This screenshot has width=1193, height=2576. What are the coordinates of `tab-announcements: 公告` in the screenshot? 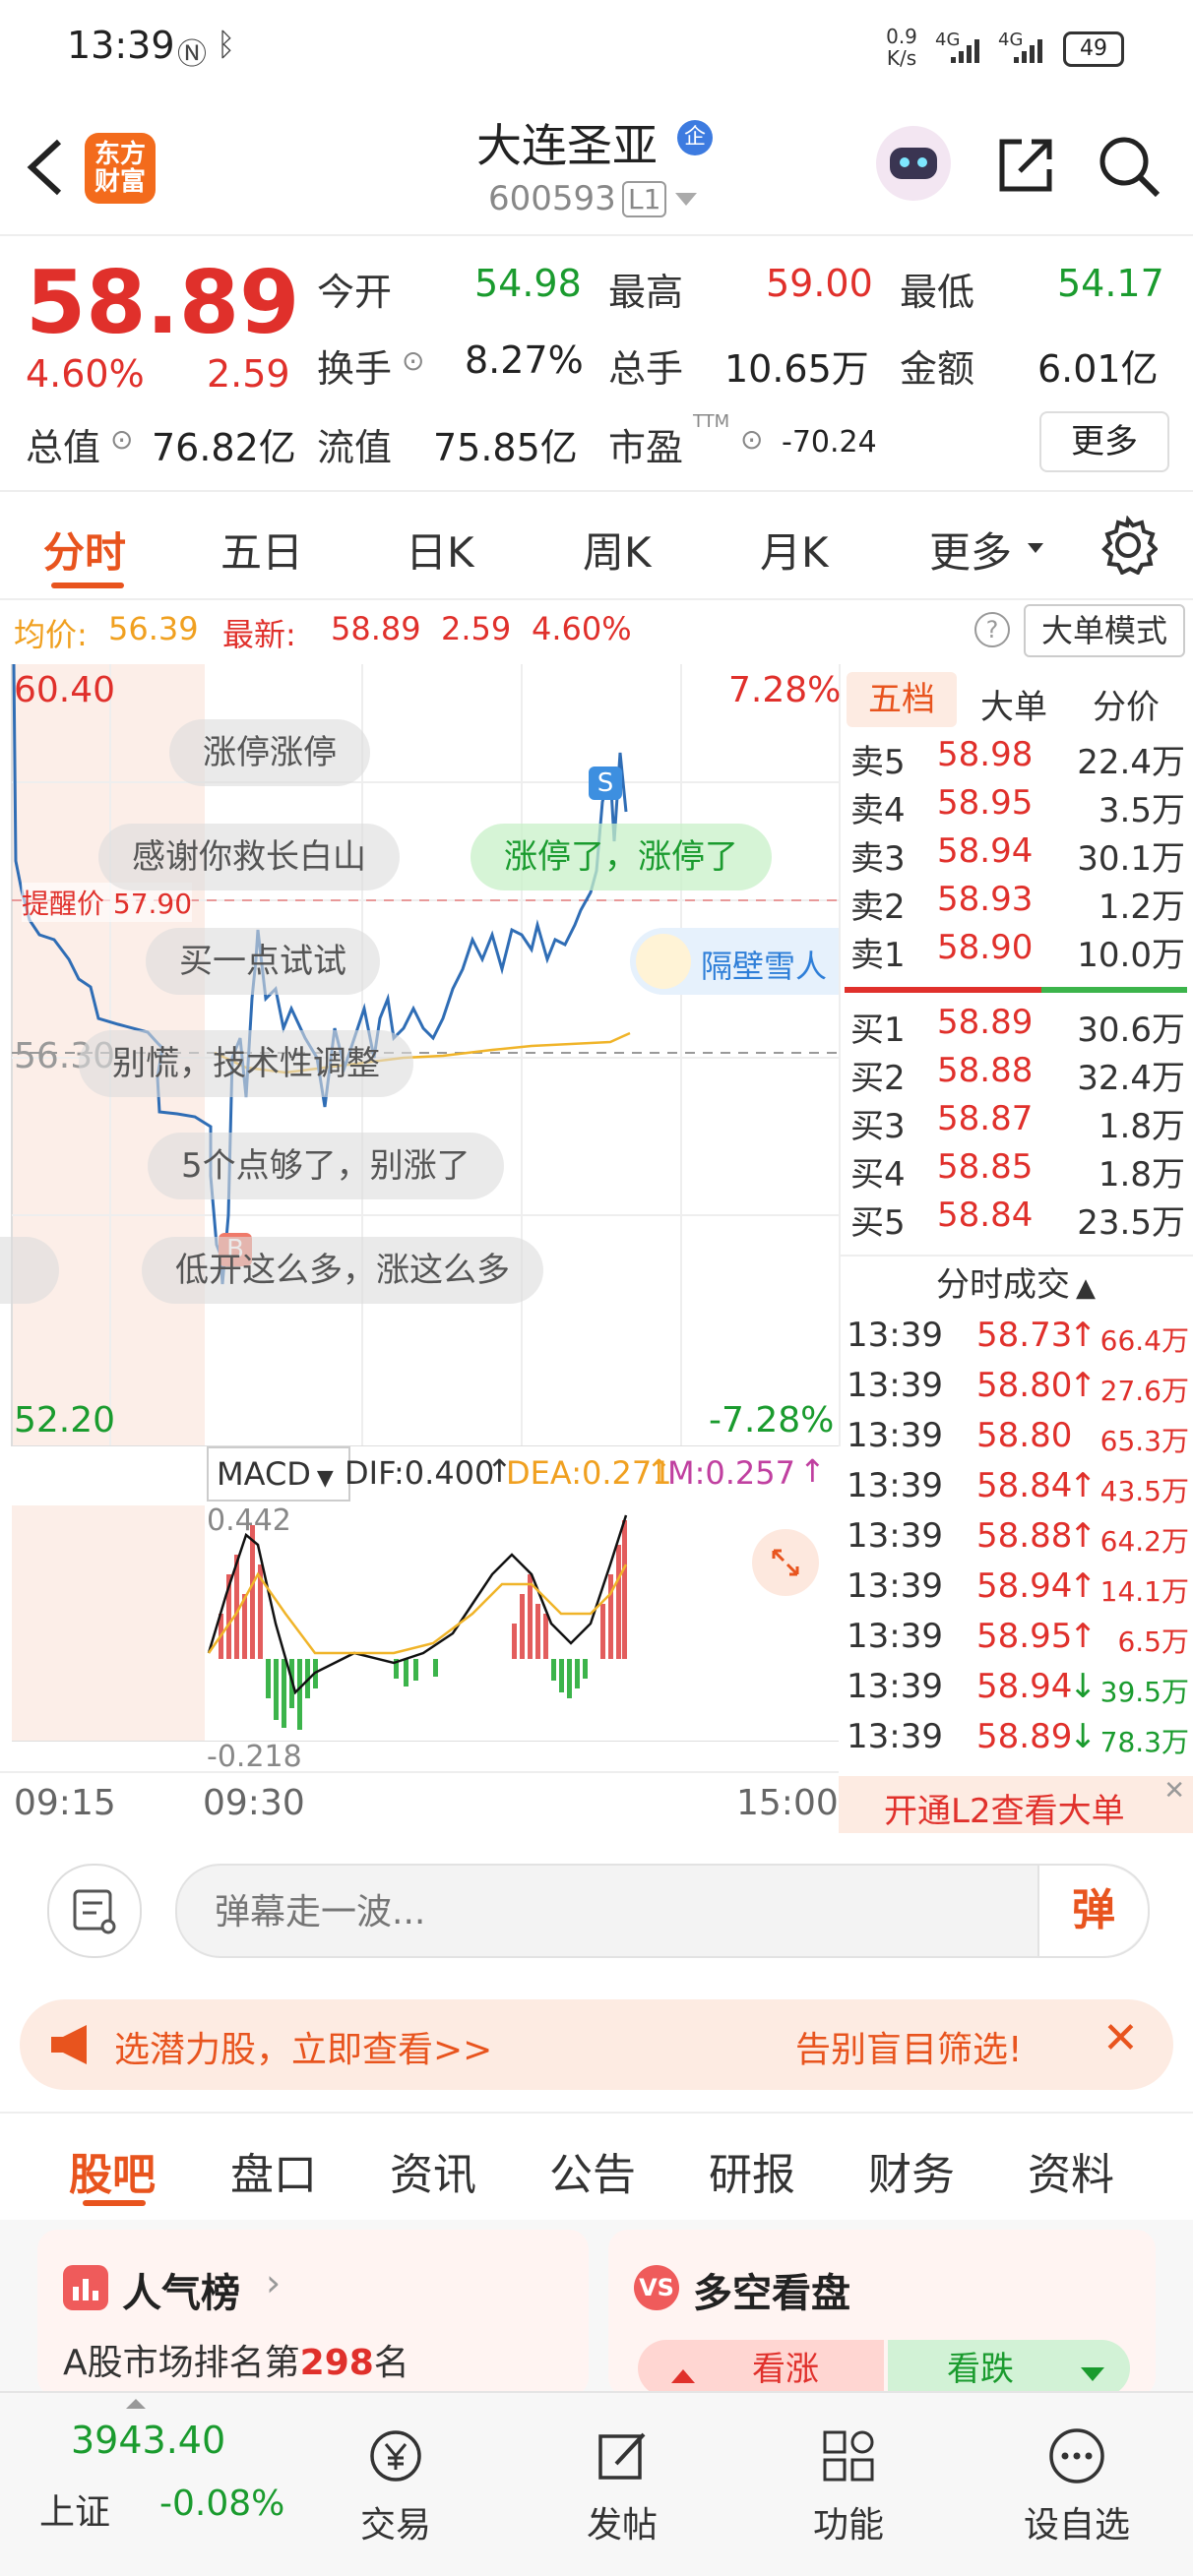 It's located at (592, 2170).